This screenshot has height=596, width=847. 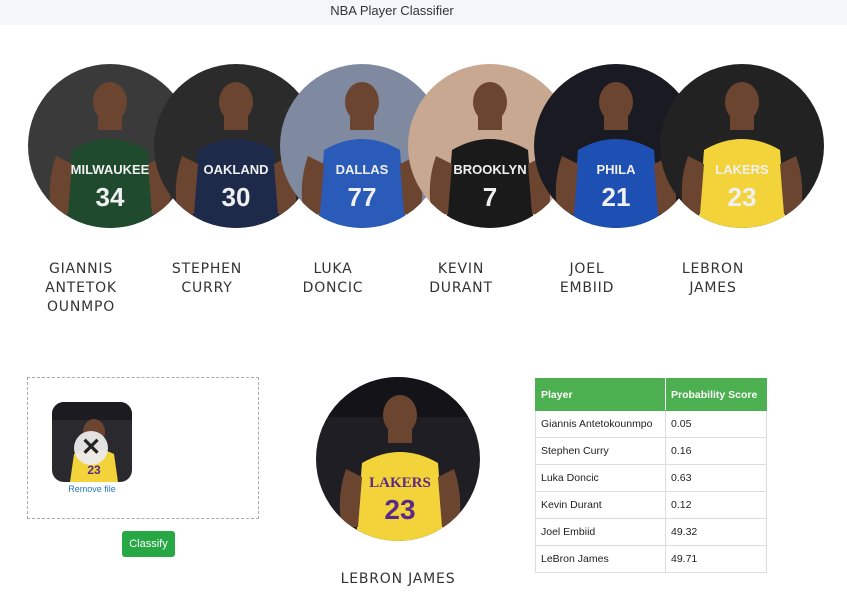 What do you see at coordinates (617, 169) in the screenshot?
I see `svg-text: PHILA` at bounding box center [617, 169].